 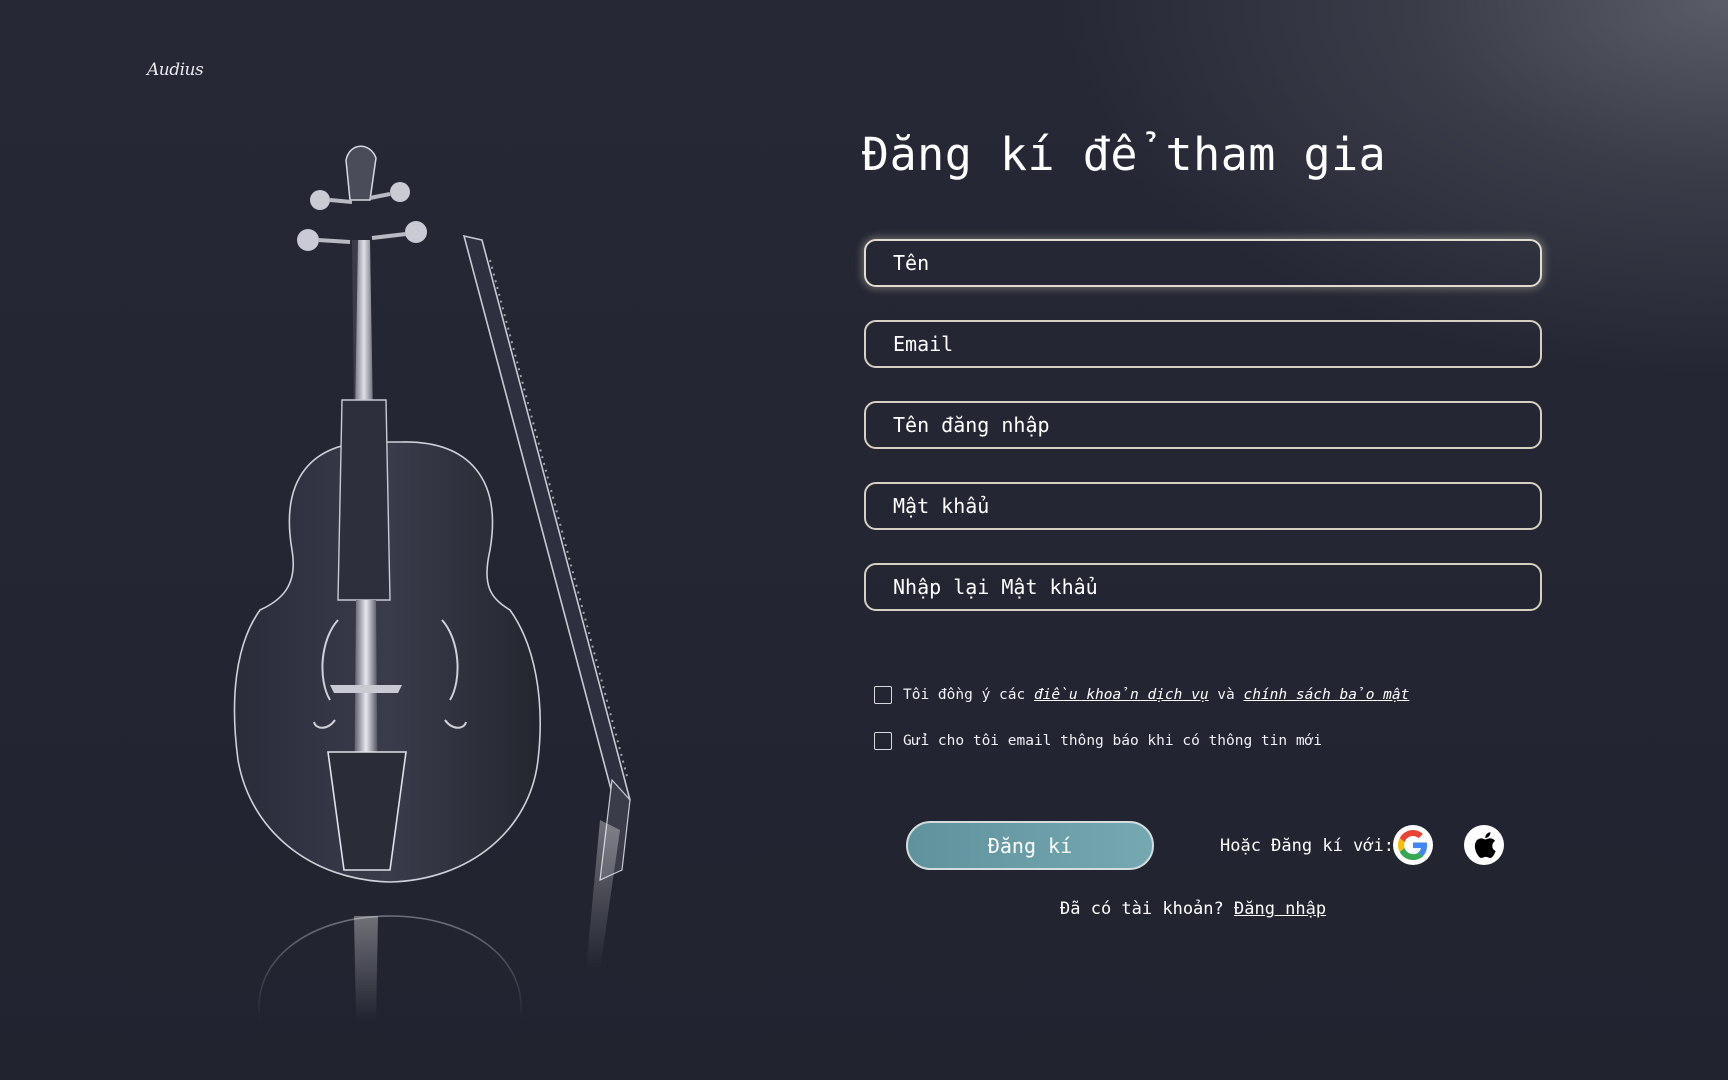 What do you see at coordinates (883, 695) in the screenshot?
I see `terms-checkbox` at bounding box center [883, 695].